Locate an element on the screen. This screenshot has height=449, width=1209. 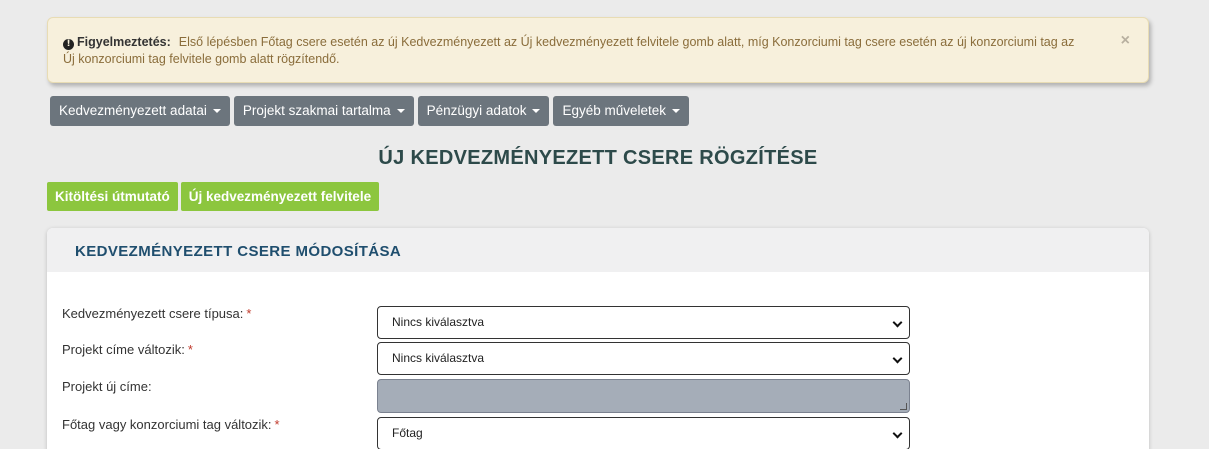
fotag-vagy-tag-select: Főtag is located at coordinates (643, 433).